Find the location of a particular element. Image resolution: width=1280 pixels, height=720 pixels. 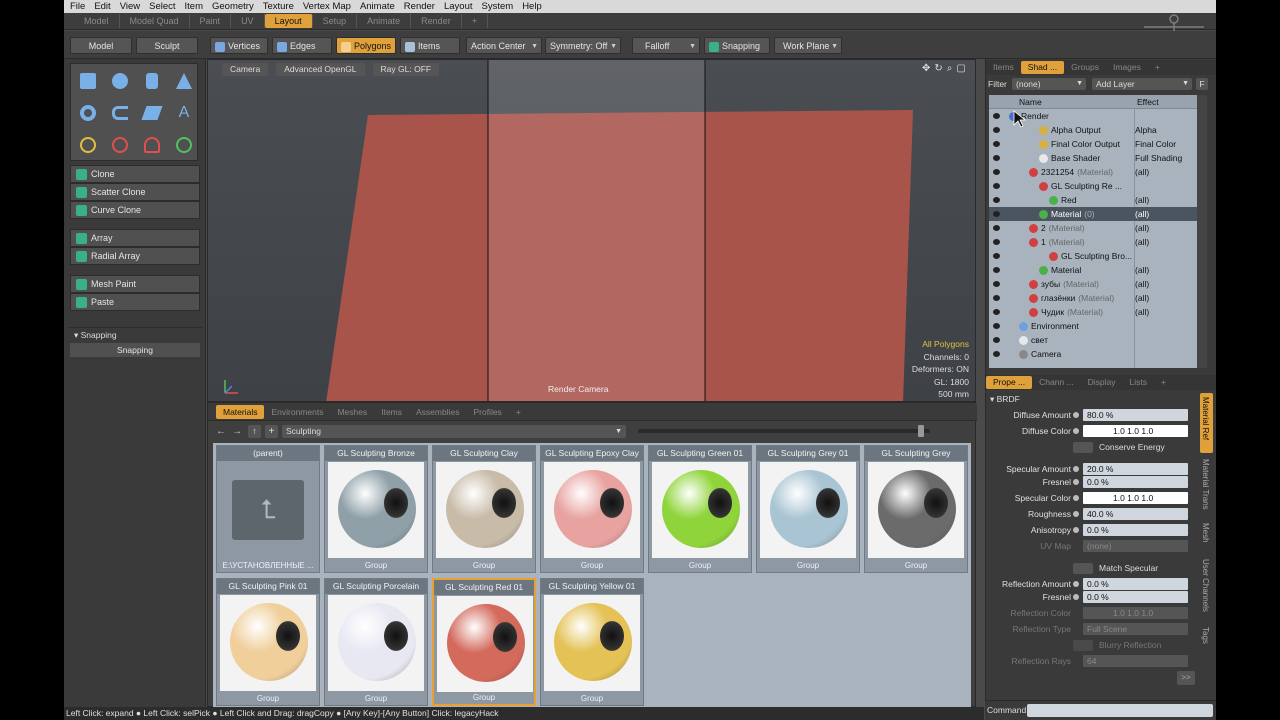

symmetry-dropdown: Symmetry: Off ▼ is located at coordinates (583, 45).